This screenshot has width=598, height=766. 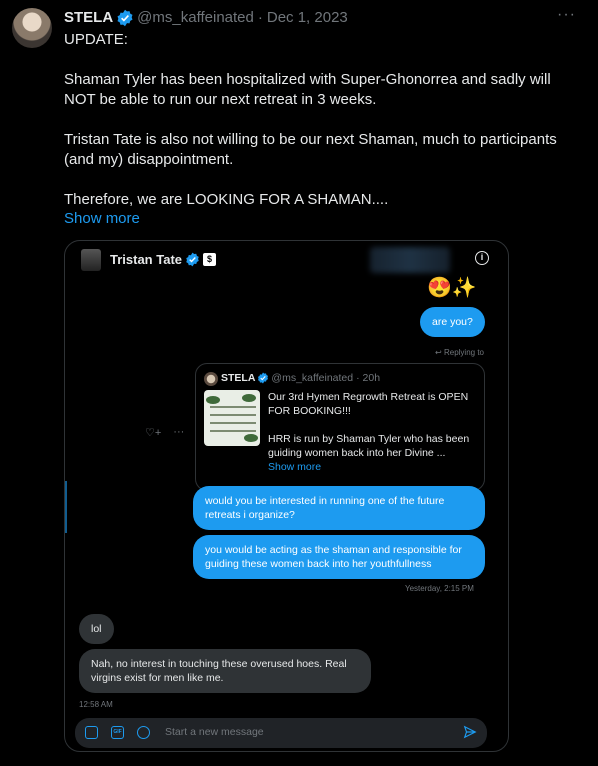 I want to click on quoted-header: STELA @ms_kaffeinated · 20h, so click(x=300, y=378).